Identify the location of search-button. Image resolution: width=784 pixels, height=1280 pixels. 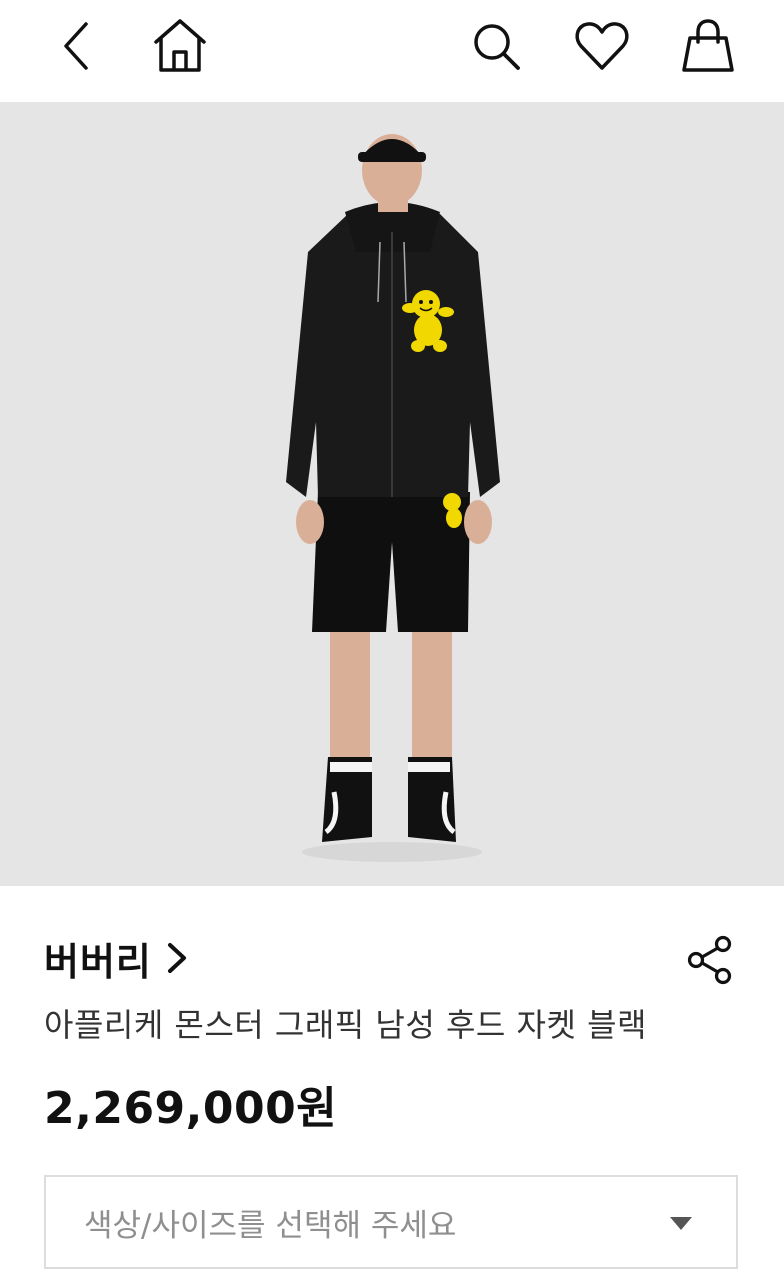
(496, 46).